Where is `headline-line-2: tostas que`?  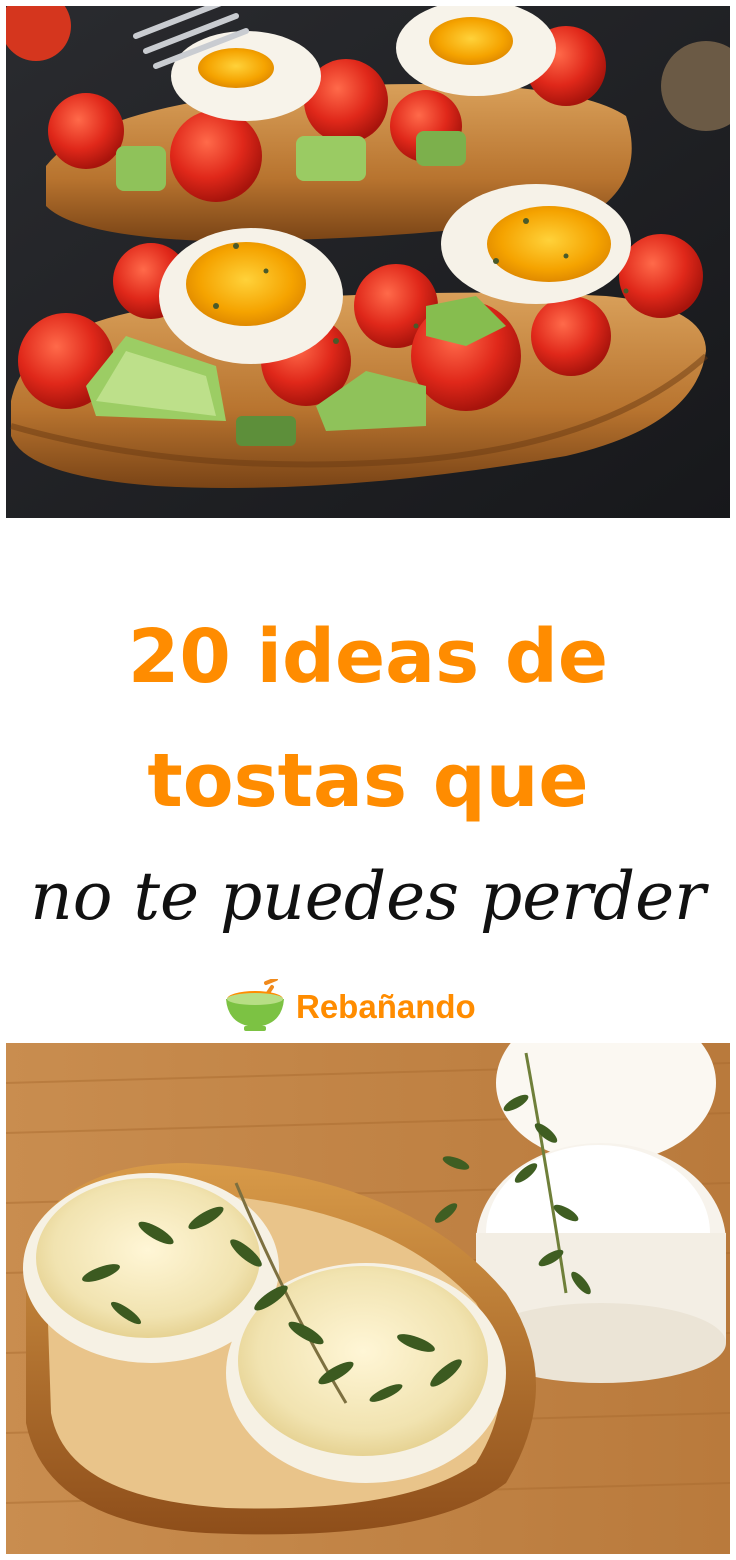
headline-line-2: tostas que is located at coordinates (368, 781).